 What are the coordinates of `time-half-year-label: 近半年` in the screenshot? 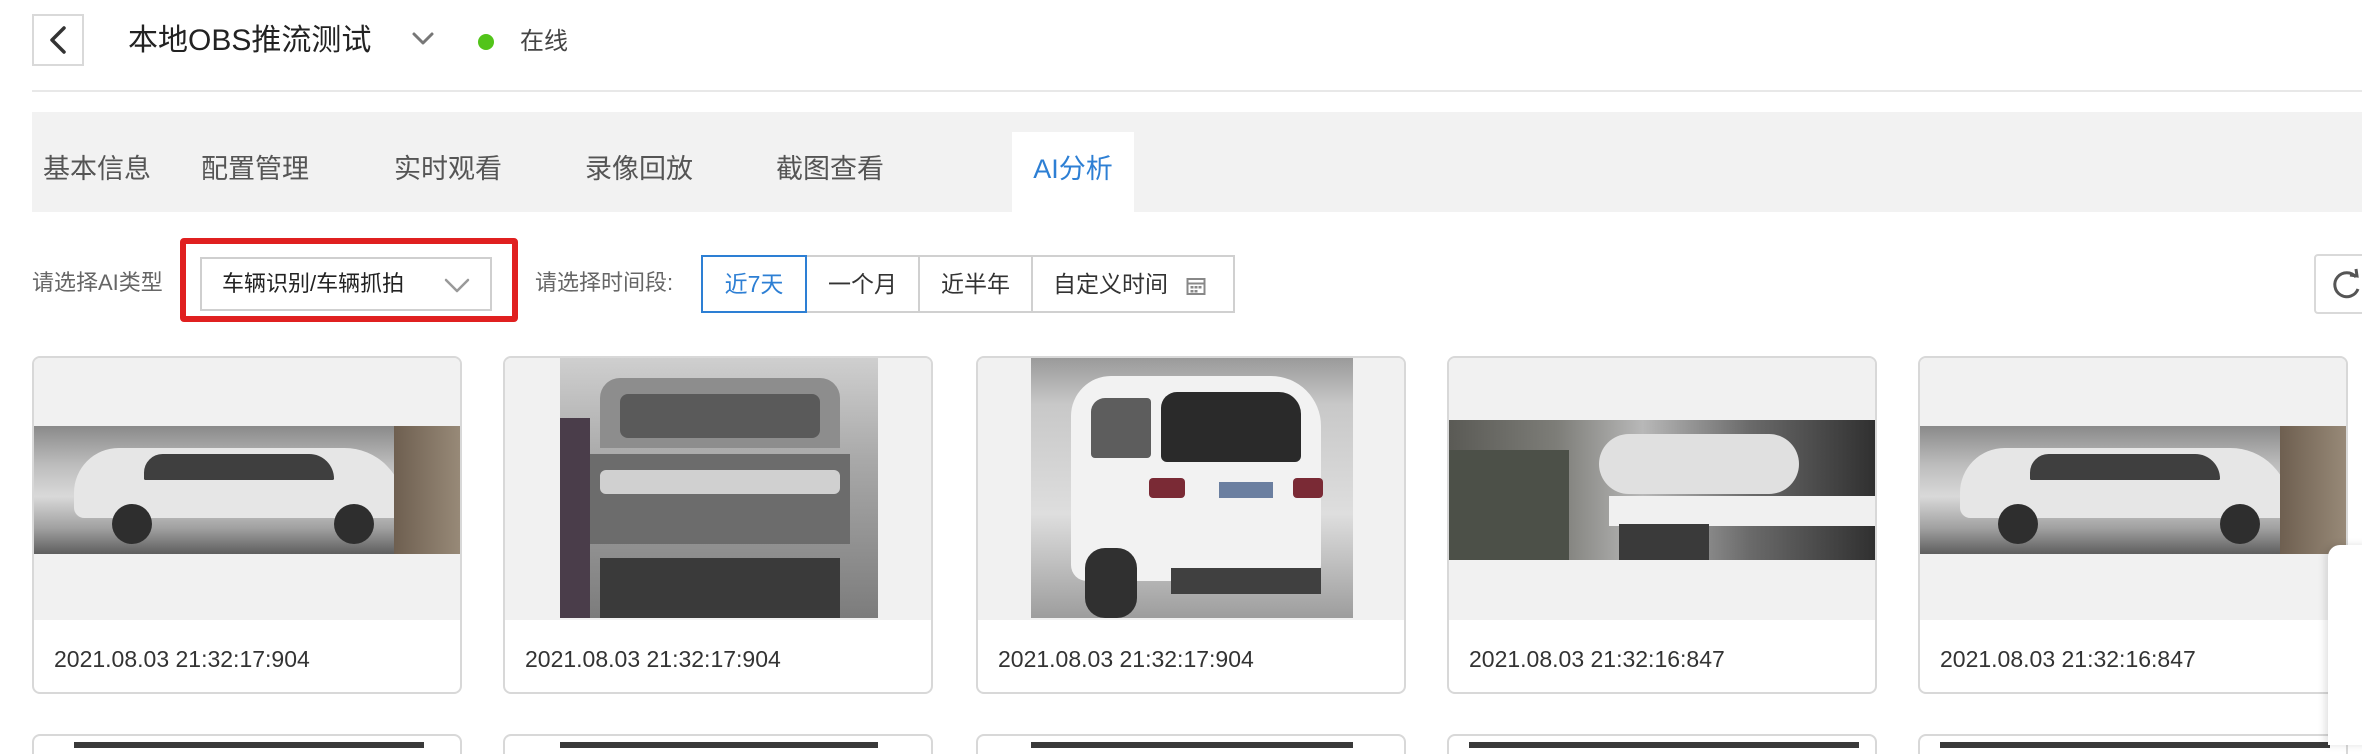 It's located at (975, 284).